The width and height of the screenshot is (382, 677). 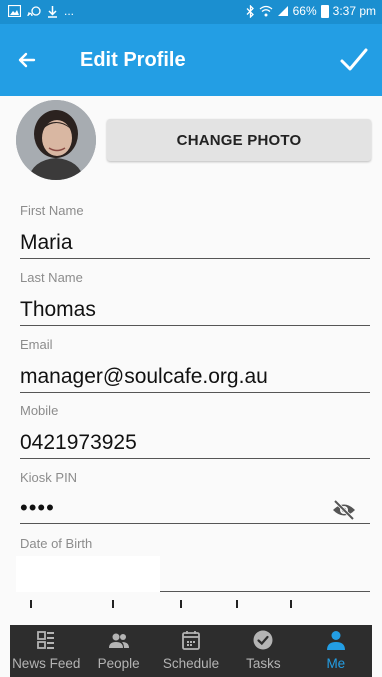 I want to click on nav-label-people: People, so click(x=118, y=663).